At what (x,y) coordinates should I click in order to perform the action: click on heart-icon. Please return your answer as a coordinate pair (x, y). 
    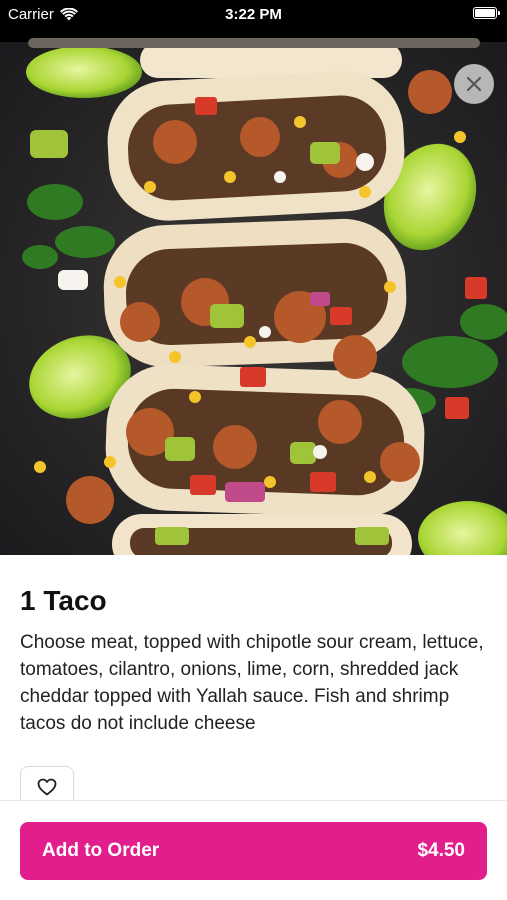
    Looking at the image, I should click on (47, 787).